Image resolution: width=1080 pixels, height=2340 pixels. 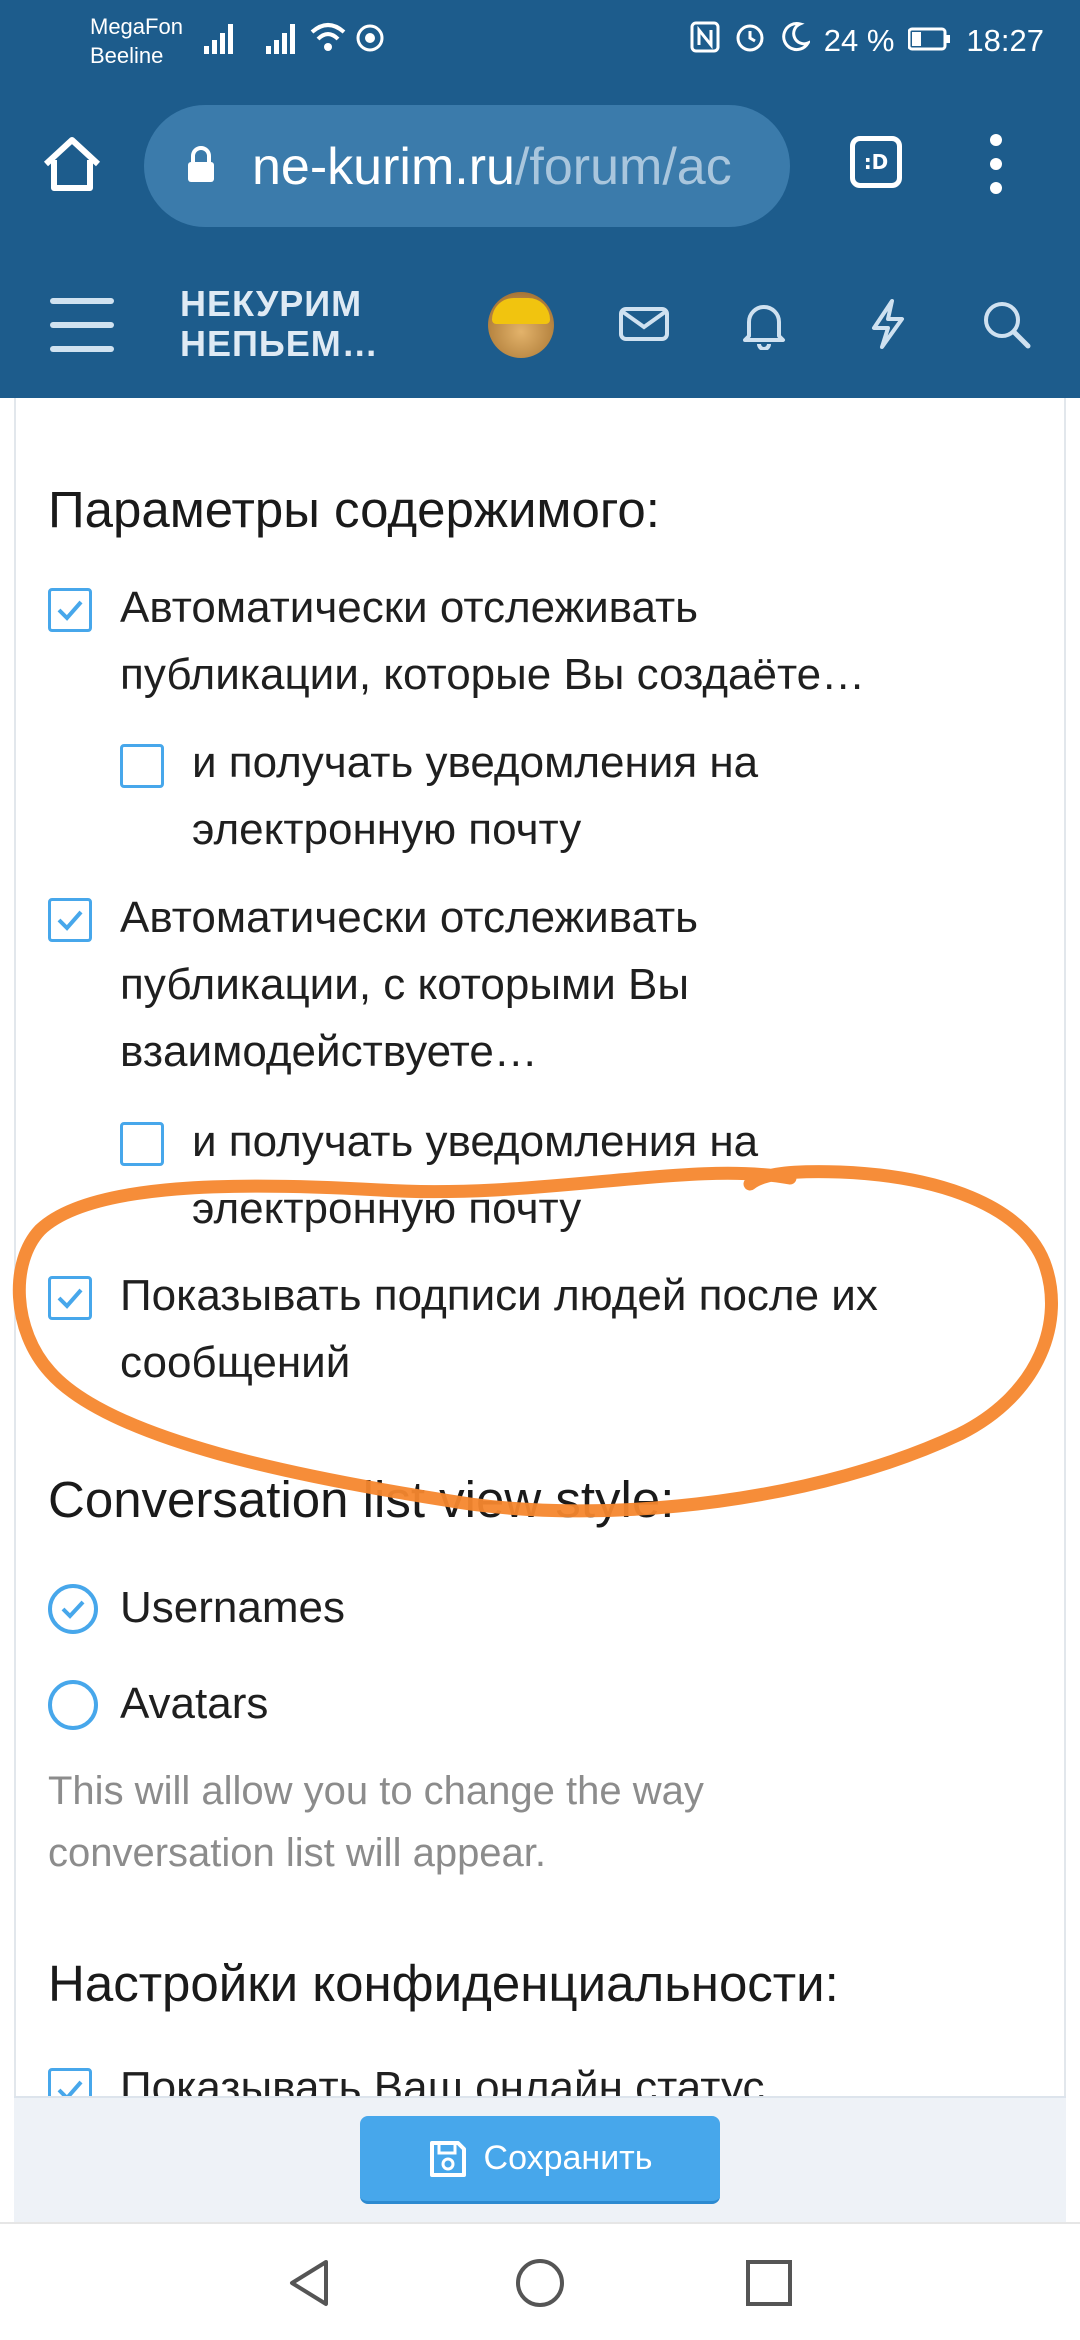 I want to click on auto-watch-created-email-checkbox, so click(x=142, y=766).